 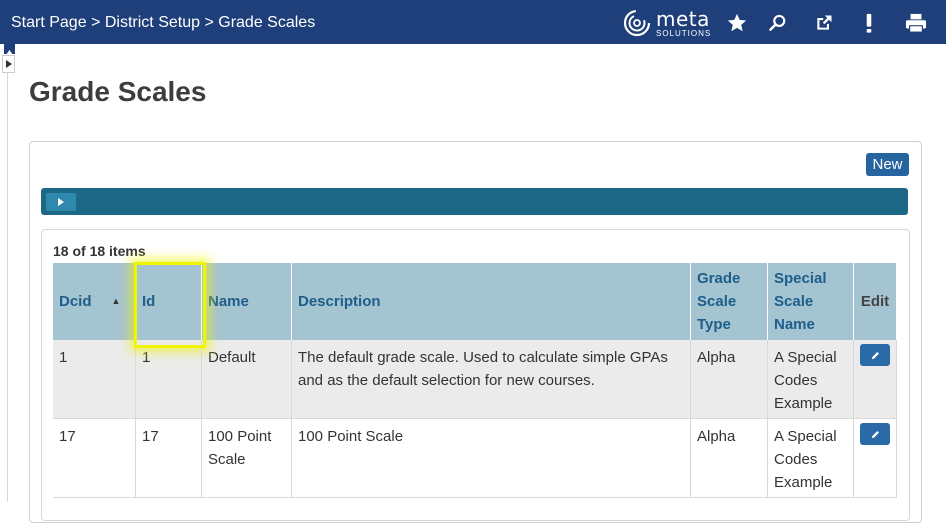 What do you see at coordinates (491, 301) in the screenshot?
I see `column-header-description: Description` at bounding box center [491, 301].